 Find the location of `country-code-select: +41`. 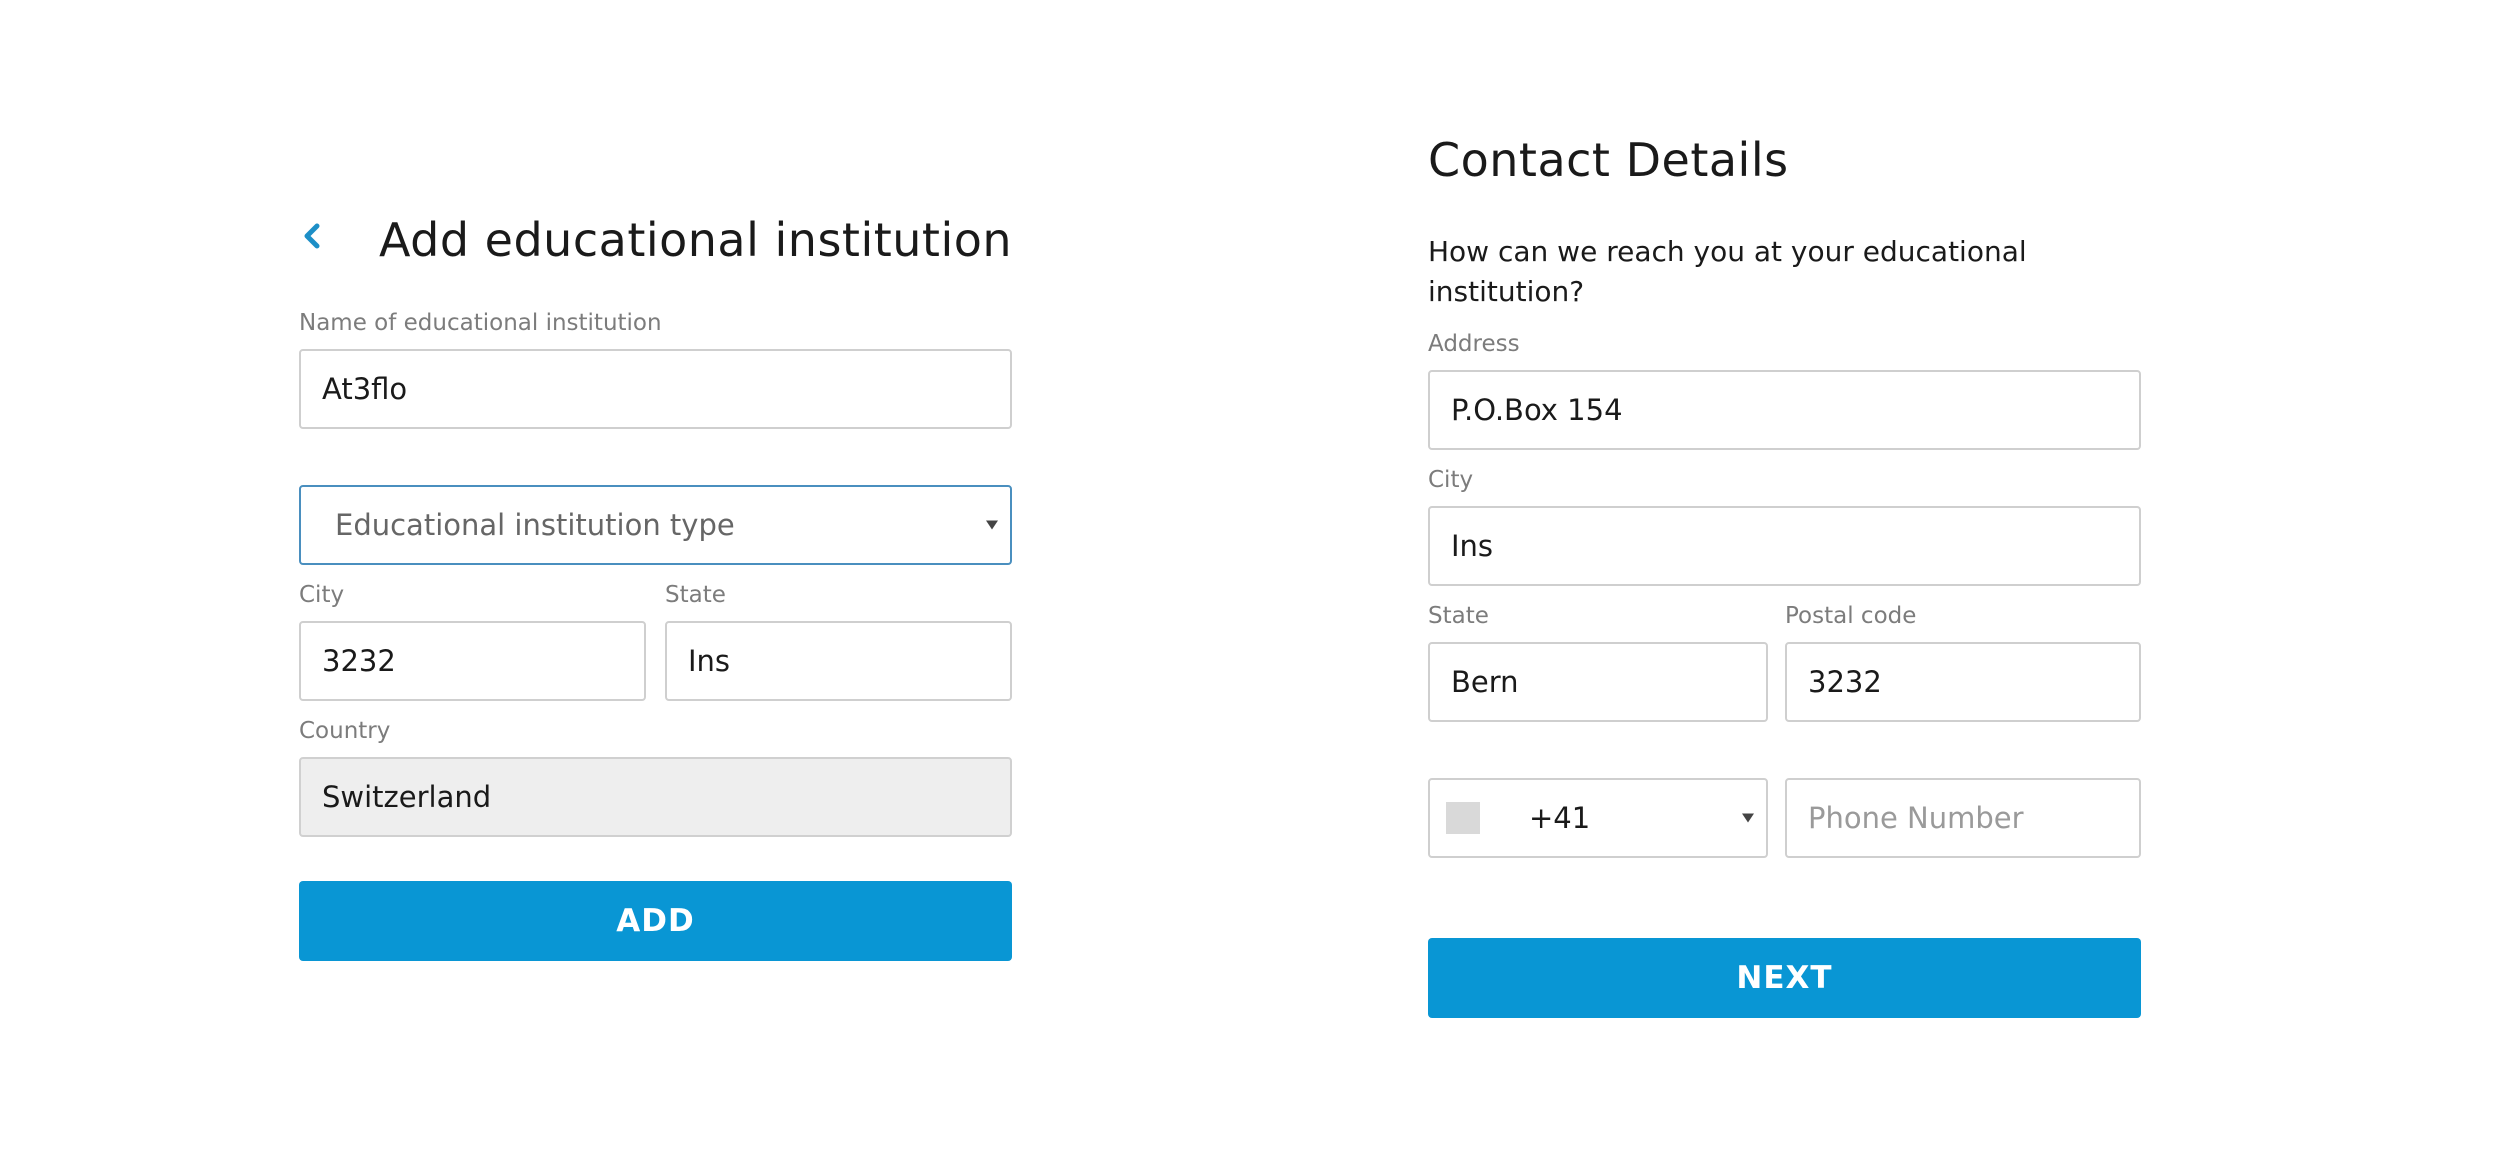

country-code-select: +41 is located at coordinates (1598, 818).